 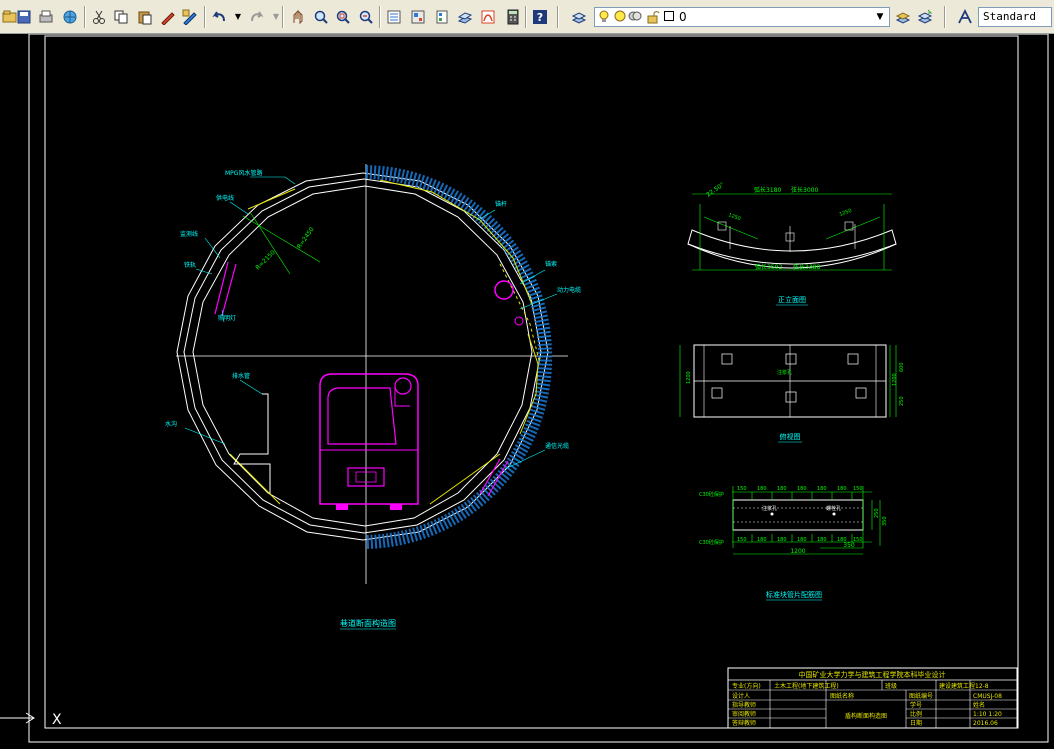 I want to click on plan-dim-left: 1200, so click(x=689, y=377).